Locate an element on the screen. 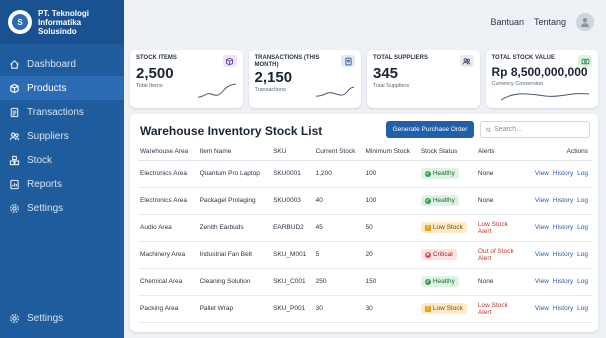 This screenshot has height=338, width=606. column-header: Stock Status is located at coordinates (447, 152).